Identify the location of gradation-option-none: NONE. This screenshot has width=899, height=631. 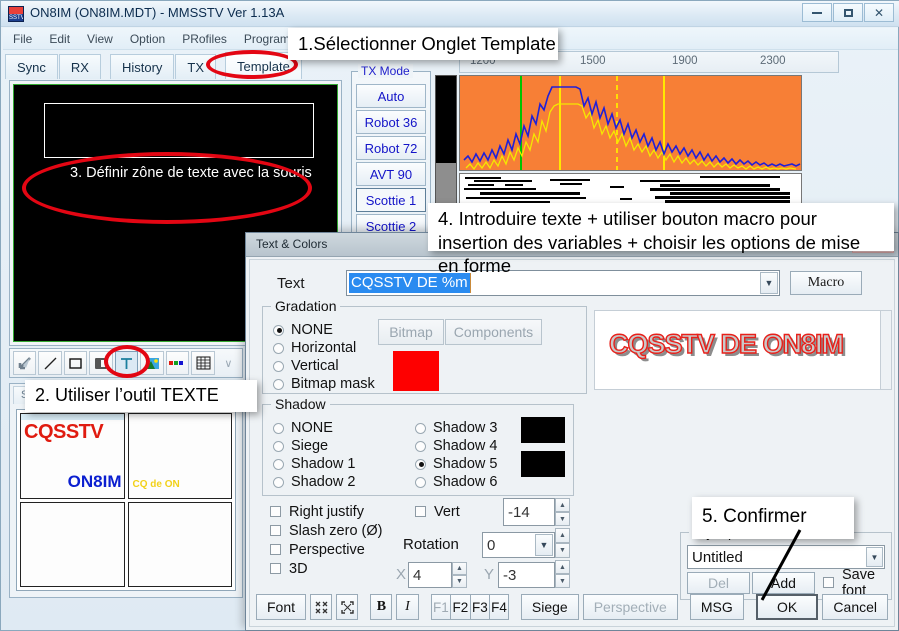
(324, 330).